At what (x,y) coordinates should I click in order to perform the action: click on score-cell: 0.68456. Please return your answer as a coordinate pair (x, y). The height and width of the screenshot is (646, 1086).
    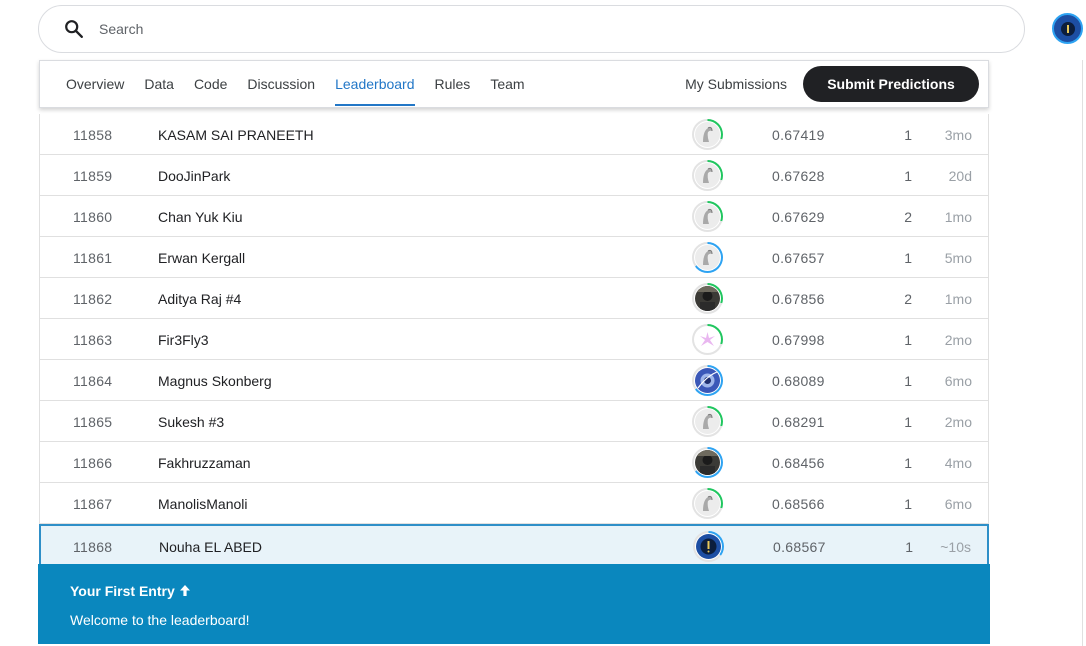
    Looking at the image, I should click on (798, 463).